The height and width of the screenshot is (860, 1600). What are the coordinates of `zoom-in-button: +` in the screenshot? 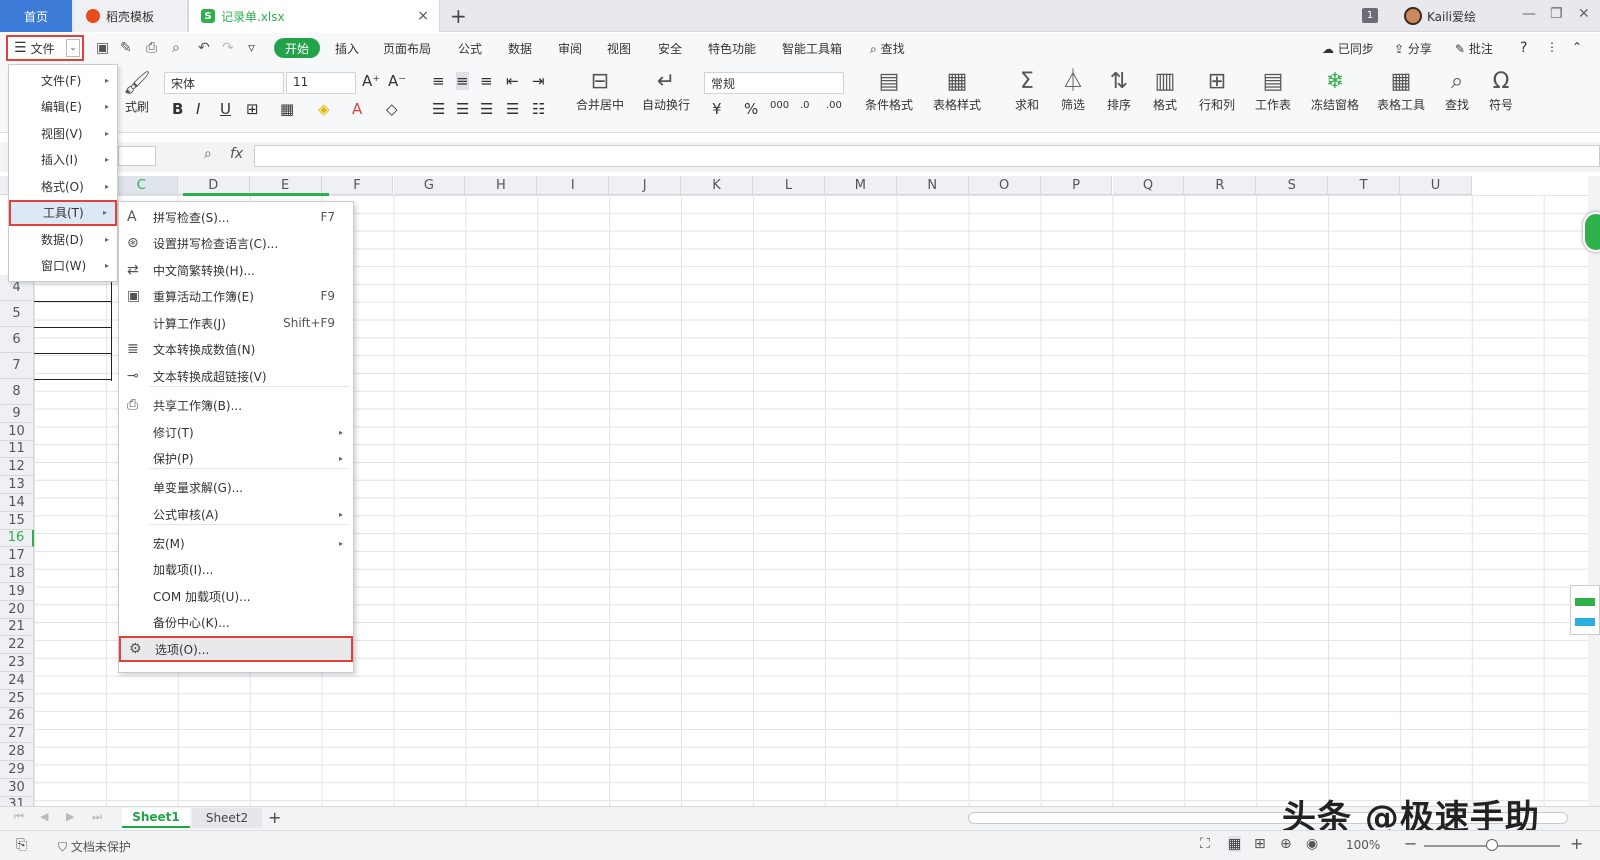 It's located at (1576, 843).